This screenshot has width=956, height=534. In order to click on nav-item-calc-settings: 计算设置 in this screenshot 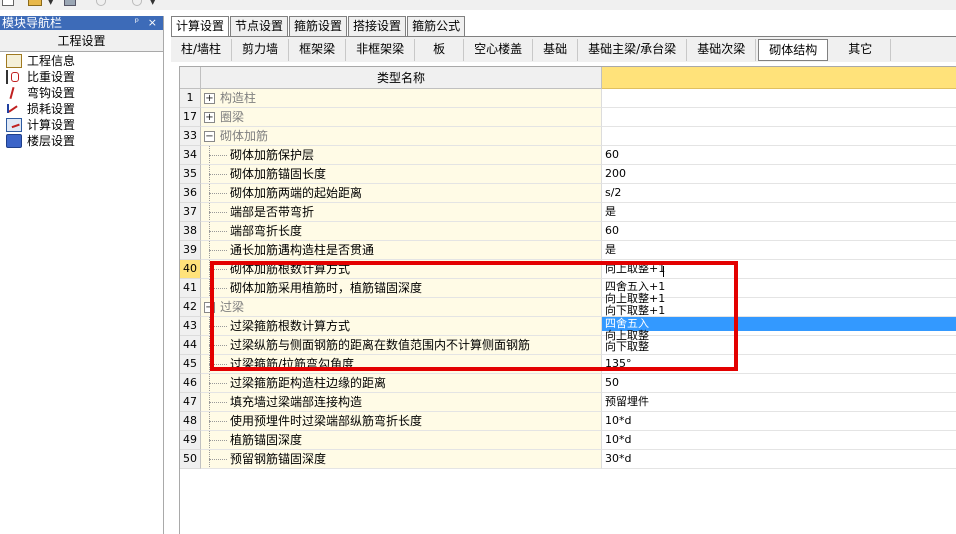, I will do `click(81, 125)`.